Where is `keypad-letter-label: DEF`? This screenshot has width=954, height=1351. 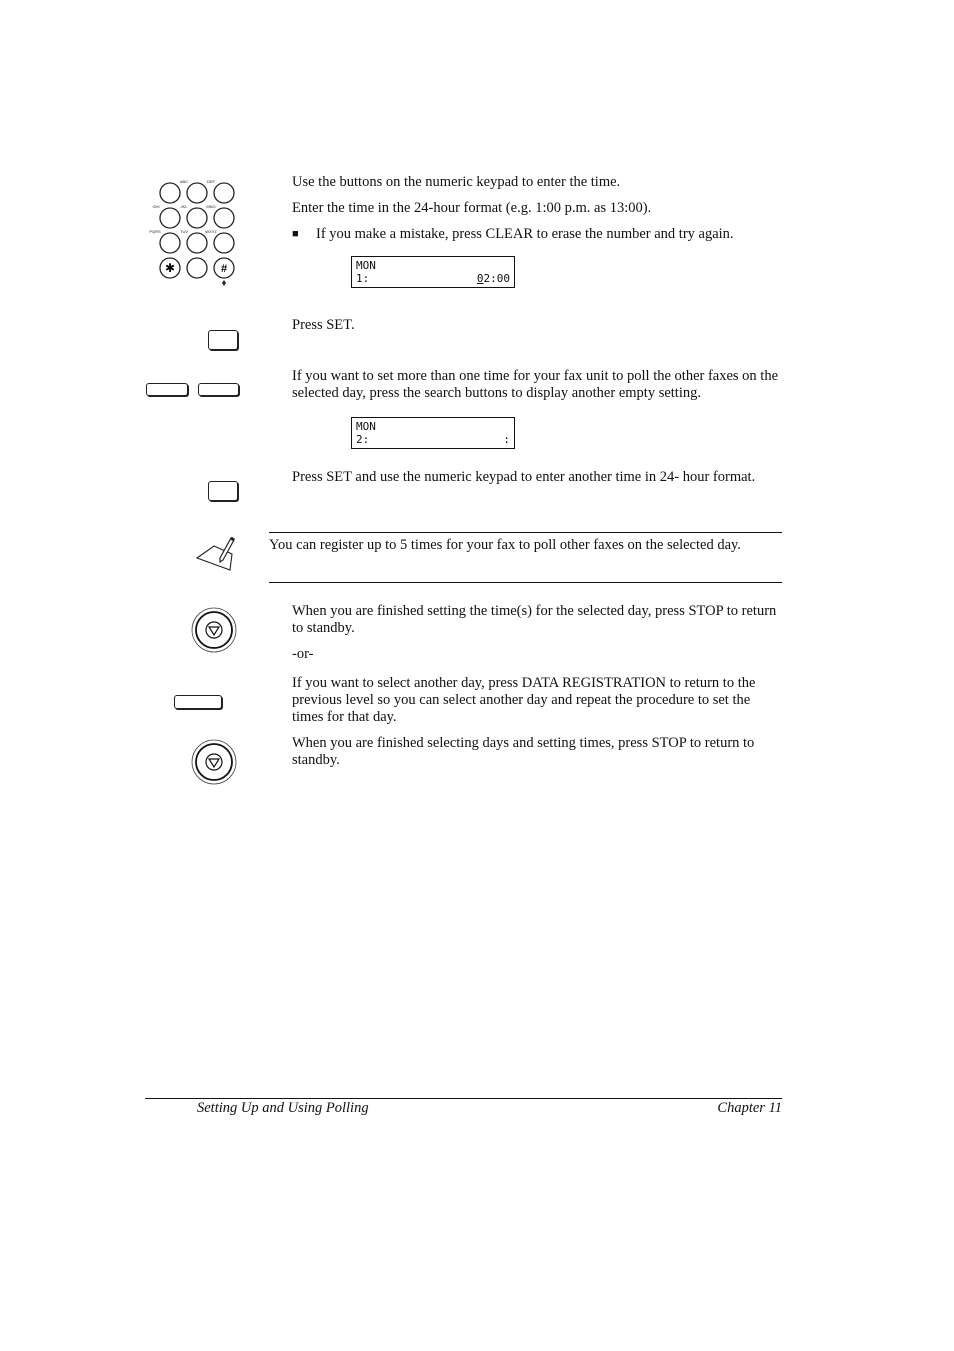
keypad-letter-label: DEF is located at coordinates (211, 181).